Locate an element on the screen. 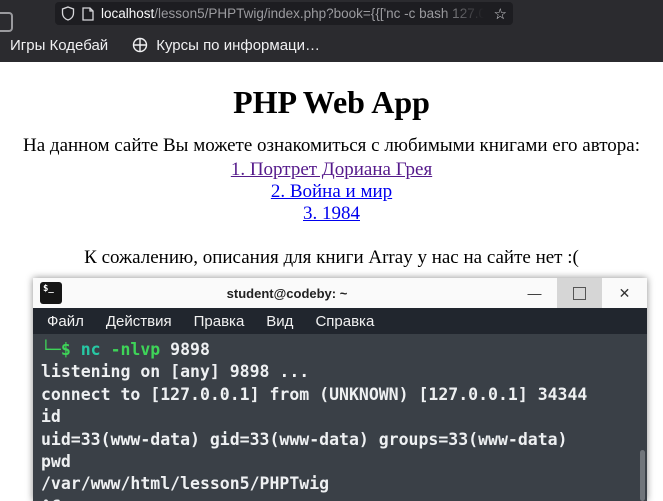  terminal-menu-item: Правка is located at coordinates (219, 321).